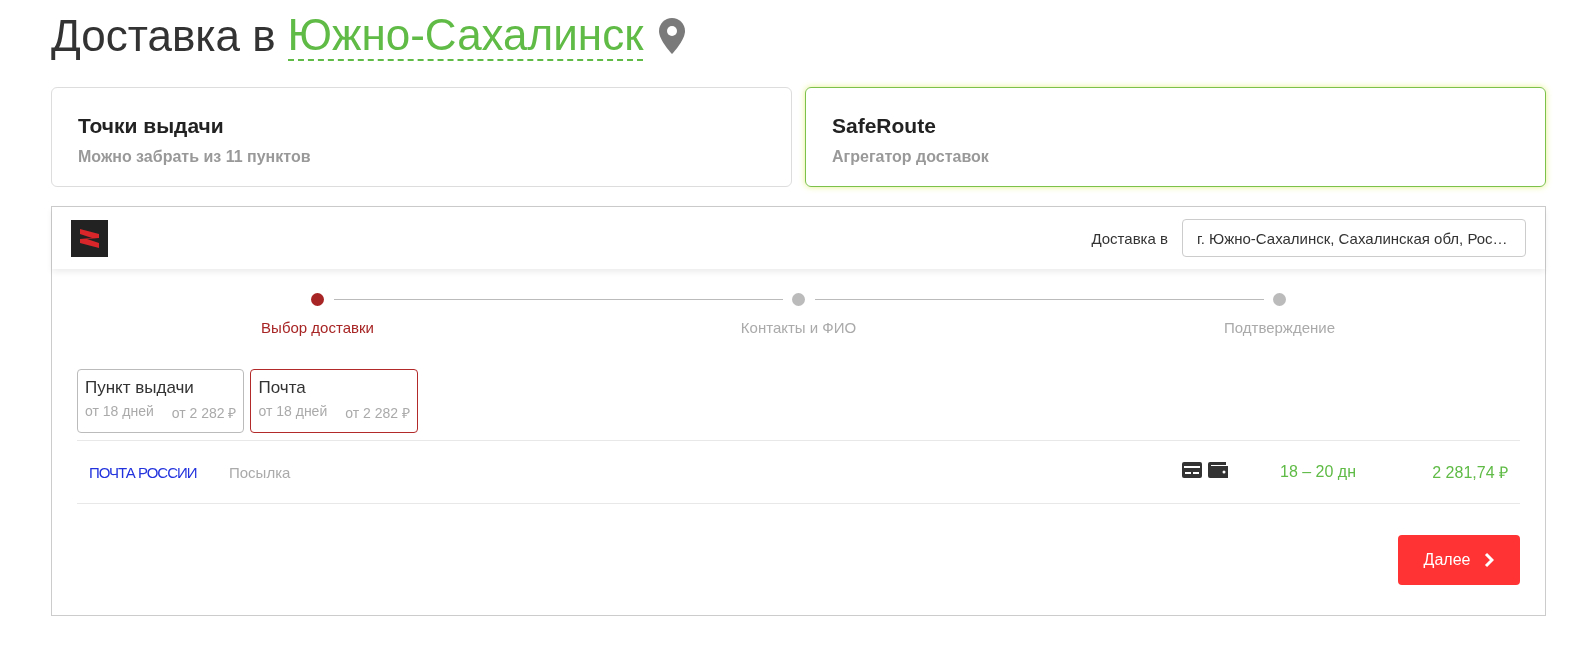 The height and width of the screenshot is (659, 1573). I want to click on chevron-icon, so click(1489, 560).